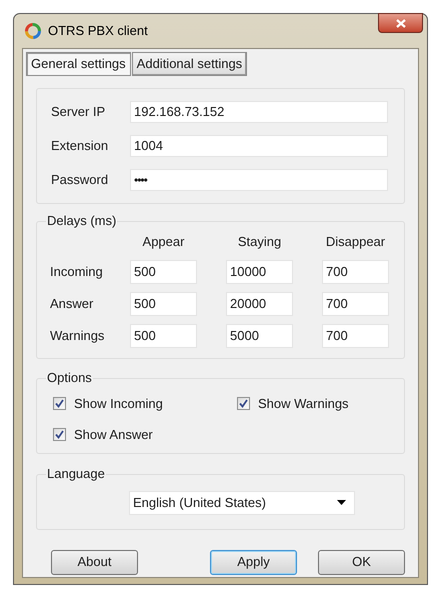 The height and width of the screenshot is (591, 438). Describe the element at coordinates (361, 562) in the screenshot. I see `dialog-button: OK` at that location.